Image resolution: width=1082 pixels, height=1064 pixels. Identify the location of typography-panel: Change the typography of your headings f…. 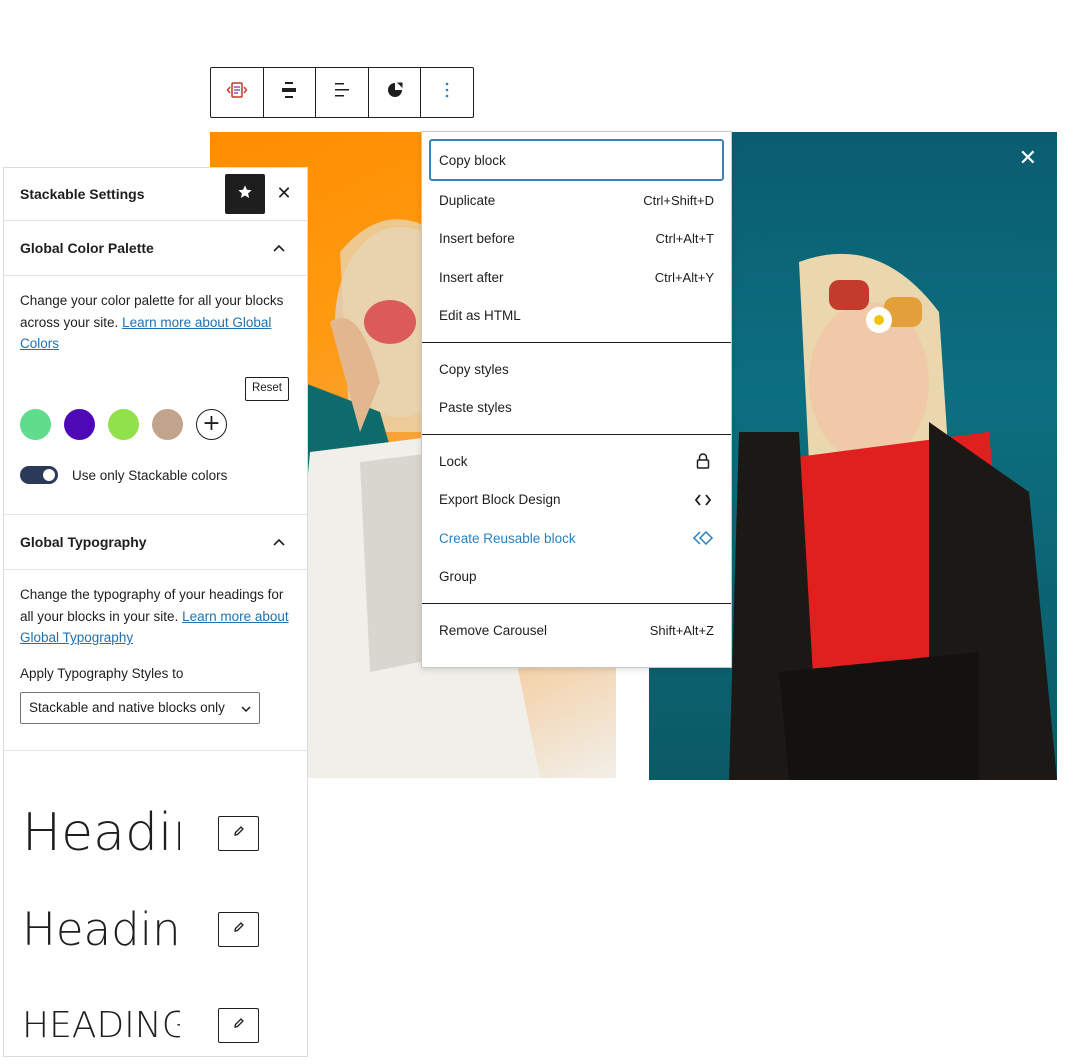
(155, 647).